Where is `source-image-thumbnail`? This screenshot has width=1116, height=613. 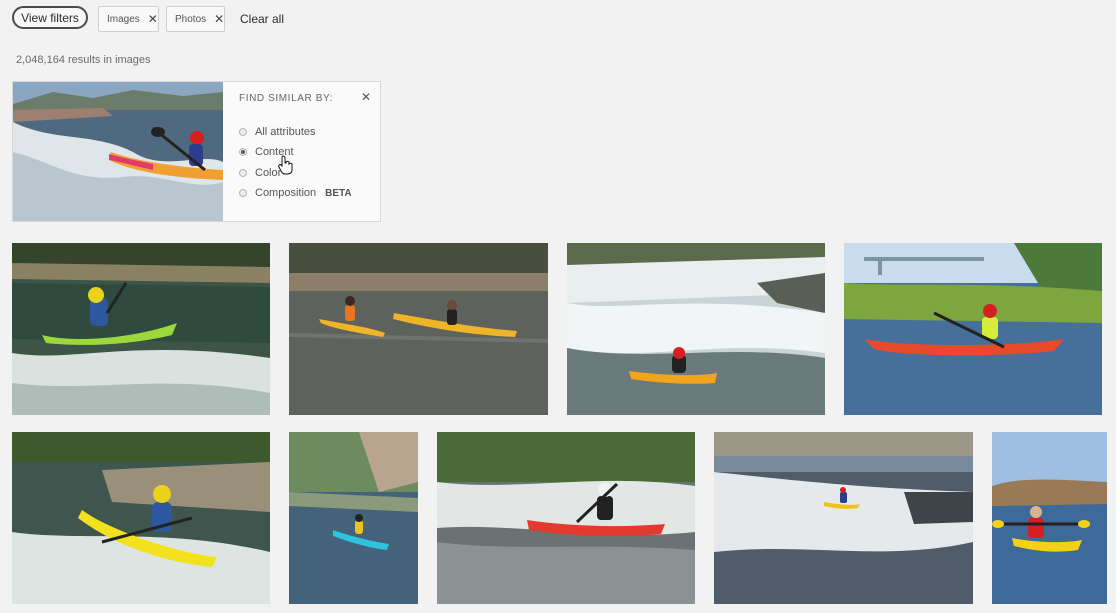
source-image-thumbnail is located at coordinates (118, 151).